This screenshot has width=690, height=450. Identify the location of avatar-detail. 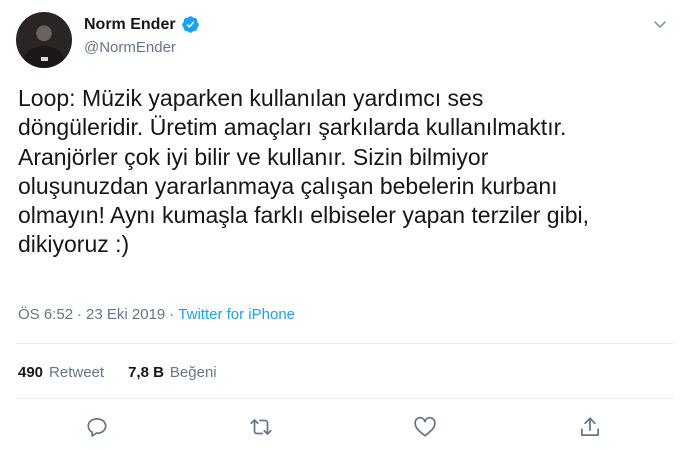
(44, 59).